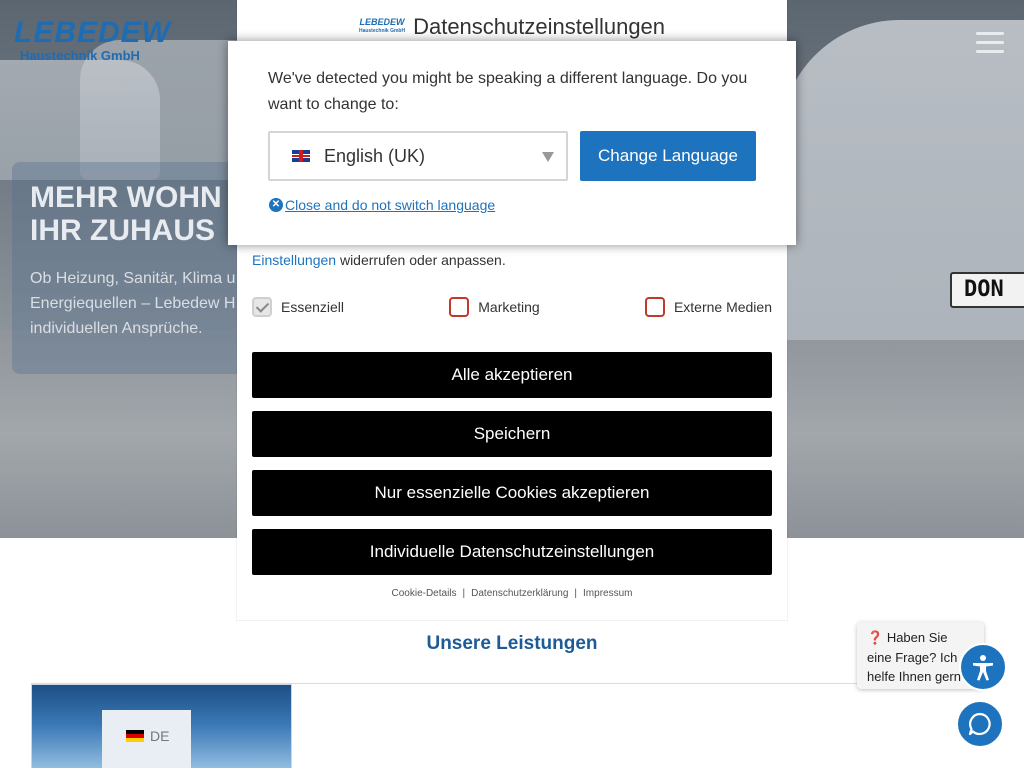  Describe the element at coordinates (122, 230) in the screenshot. I see `hero-title-line: IHR ZUHAUS` at that location.